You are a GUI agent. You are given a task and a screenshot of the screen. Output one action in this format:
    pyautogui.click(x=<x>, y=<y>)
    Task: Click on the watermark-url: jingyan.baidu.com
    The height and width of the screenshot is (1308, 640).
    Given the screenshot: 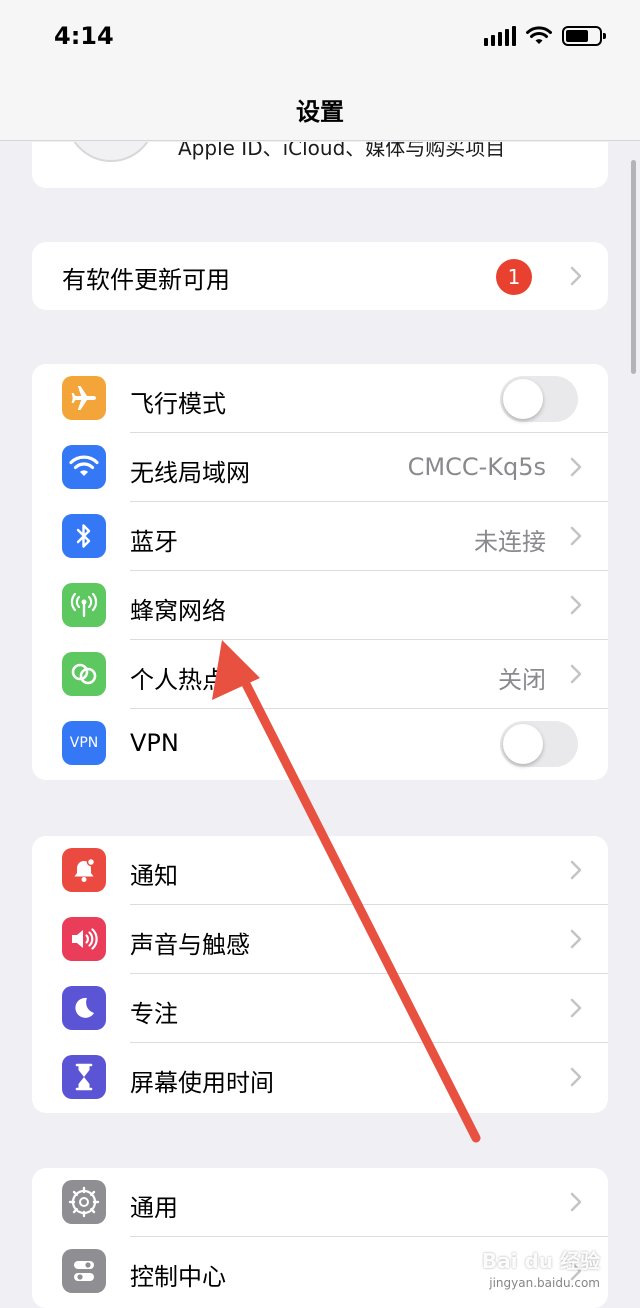 What is the action you would take?
    pyautogui.click(x=544, y=1283)
    